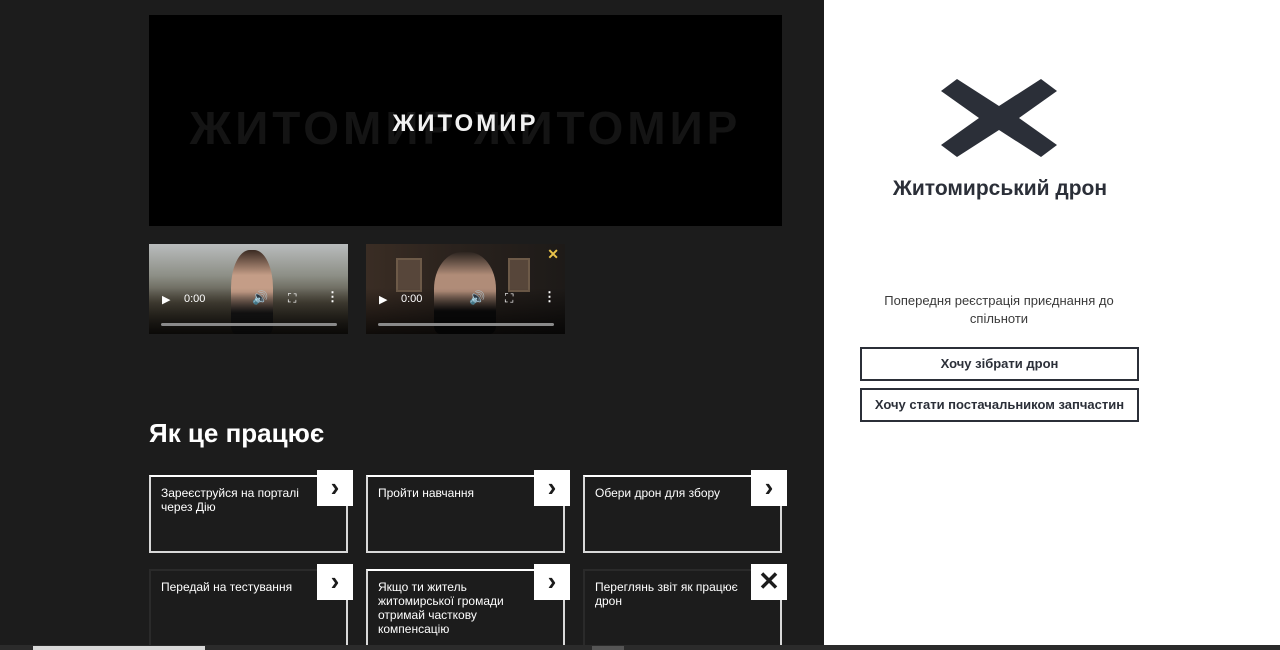 The height and width of the screenshot is (650, 1280). Describe the element at coordinates (666, 594) in the screenshot. I see `step-text: Переглянь звіт як працює дрон` at that location.